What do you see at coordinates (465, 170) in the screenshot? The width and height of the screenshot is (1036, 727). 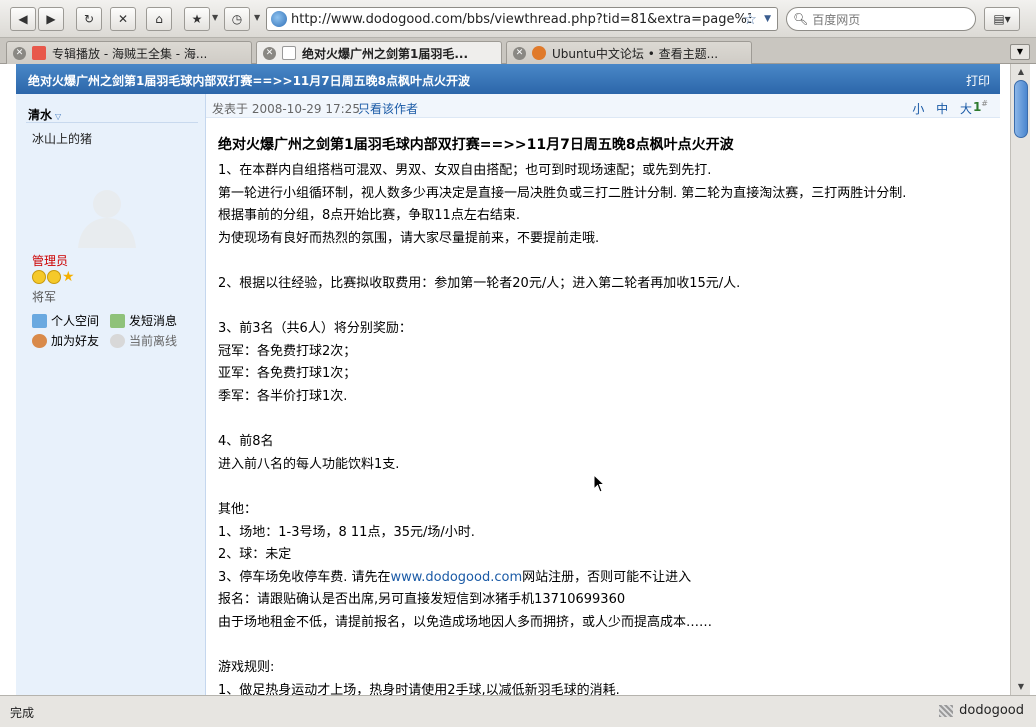 I see `post-line: 1、在本群内自组搭档可混双、男双、女双自由搭配；也可到时现场速配；或先到先打.` at bounding box center [465, 170].